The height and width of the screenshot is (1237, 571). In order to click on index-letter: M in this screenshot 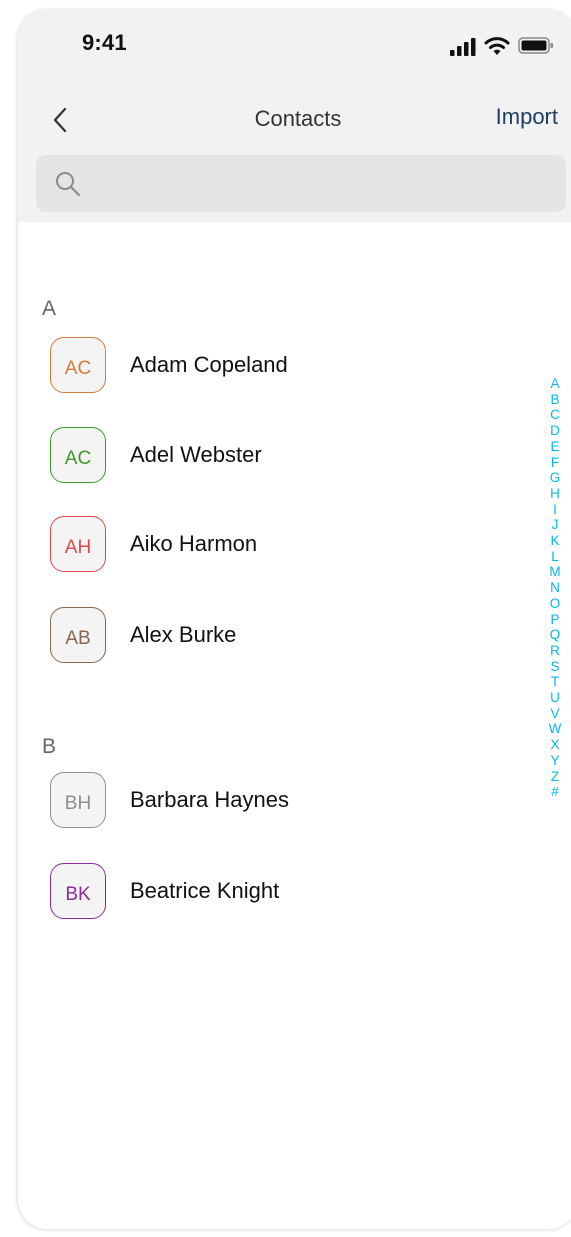, I will do `click(545, 572)`.